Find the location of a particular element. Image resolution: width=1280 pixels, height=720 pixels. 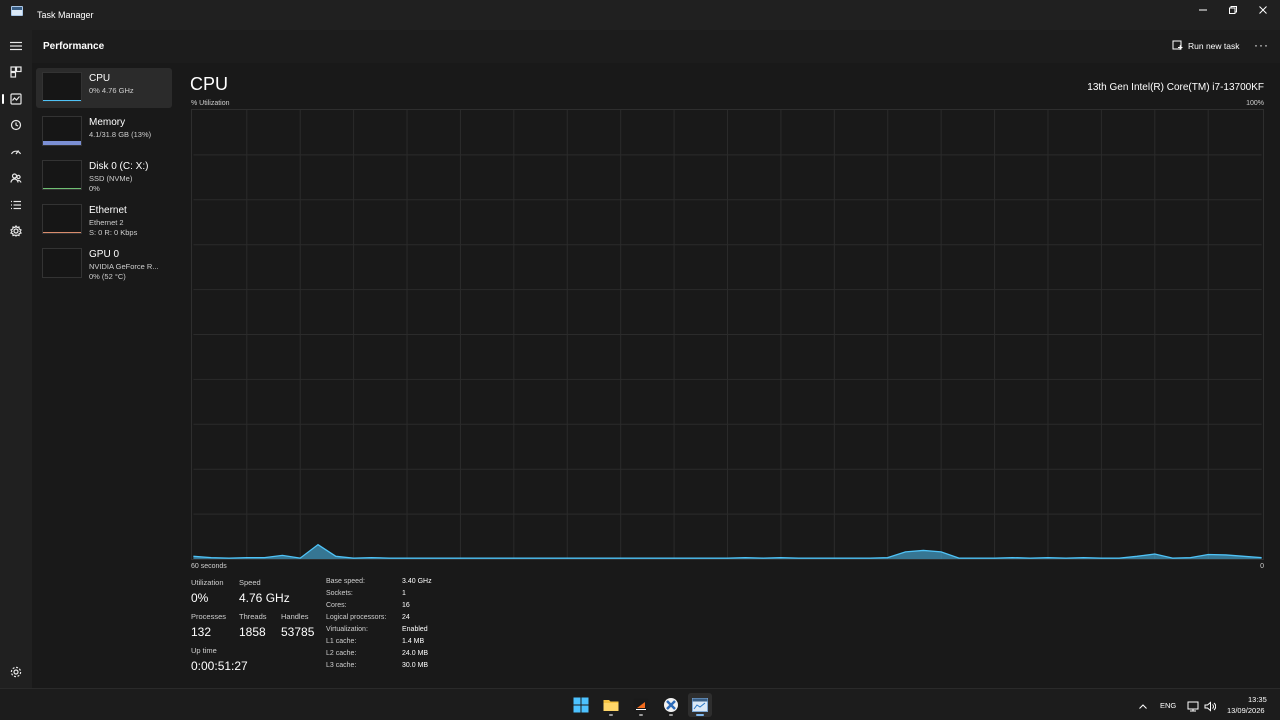

taskbar-file-explorer is located at coordinates (611, 705).